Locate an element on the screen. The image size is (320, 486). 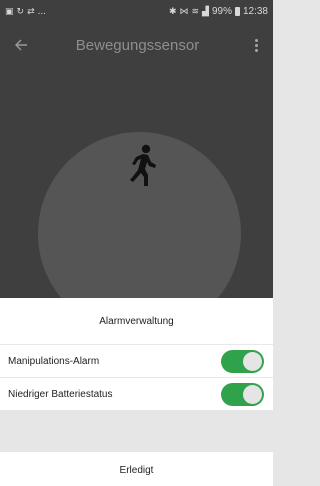
bluetooth-icon: ✱ is located at coordinates (172, 10).